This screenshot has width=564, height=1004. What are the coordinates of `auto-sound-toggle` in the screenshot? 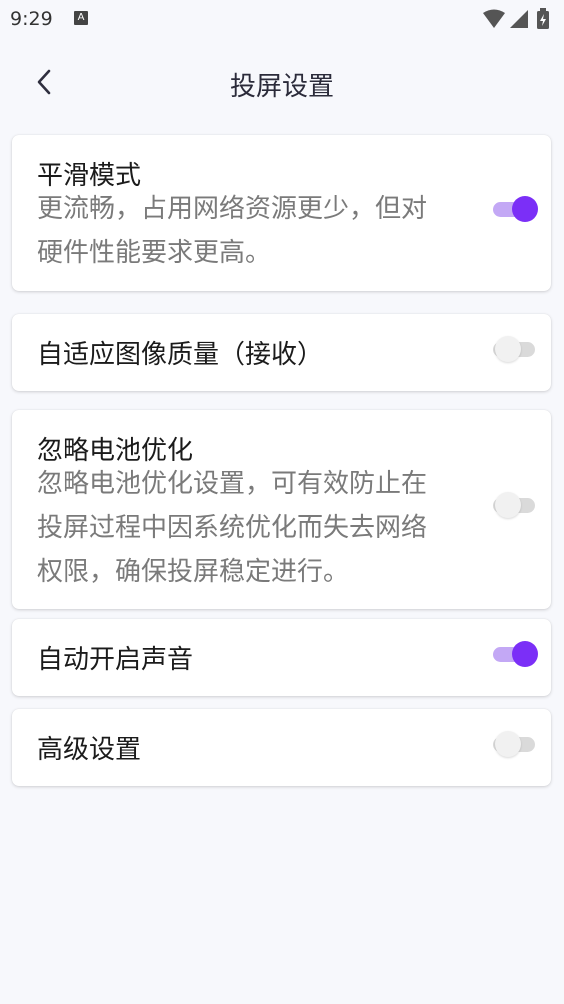 It's located at (515, 654).